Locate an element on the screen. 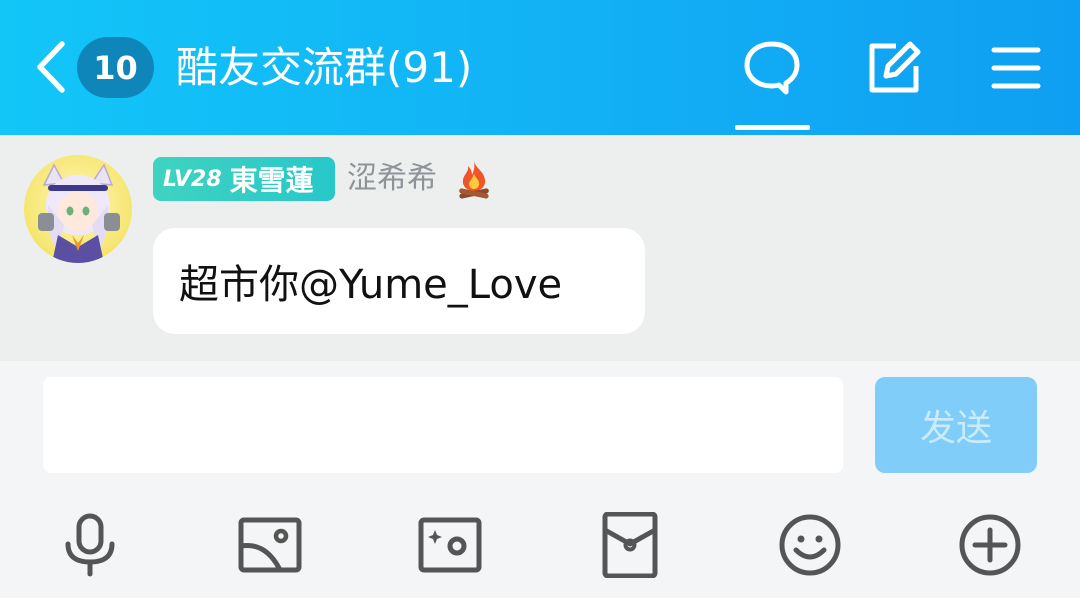 The height and width of the screenshot is (598, 1080). back-button is located at coordinates (52, 67).